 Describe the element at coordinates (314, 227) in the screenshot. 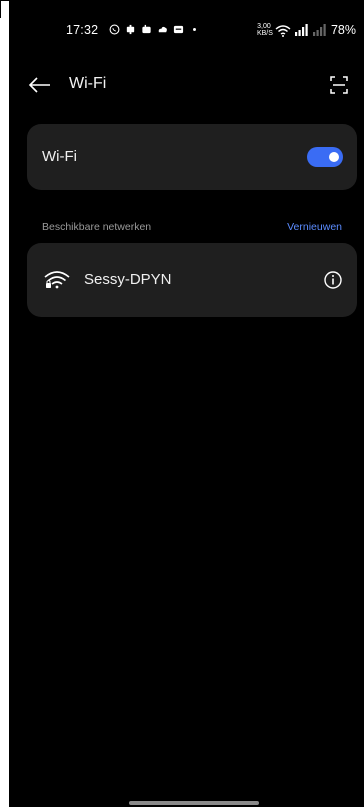

I see `refresh-button: Vernieuwen` at that location.